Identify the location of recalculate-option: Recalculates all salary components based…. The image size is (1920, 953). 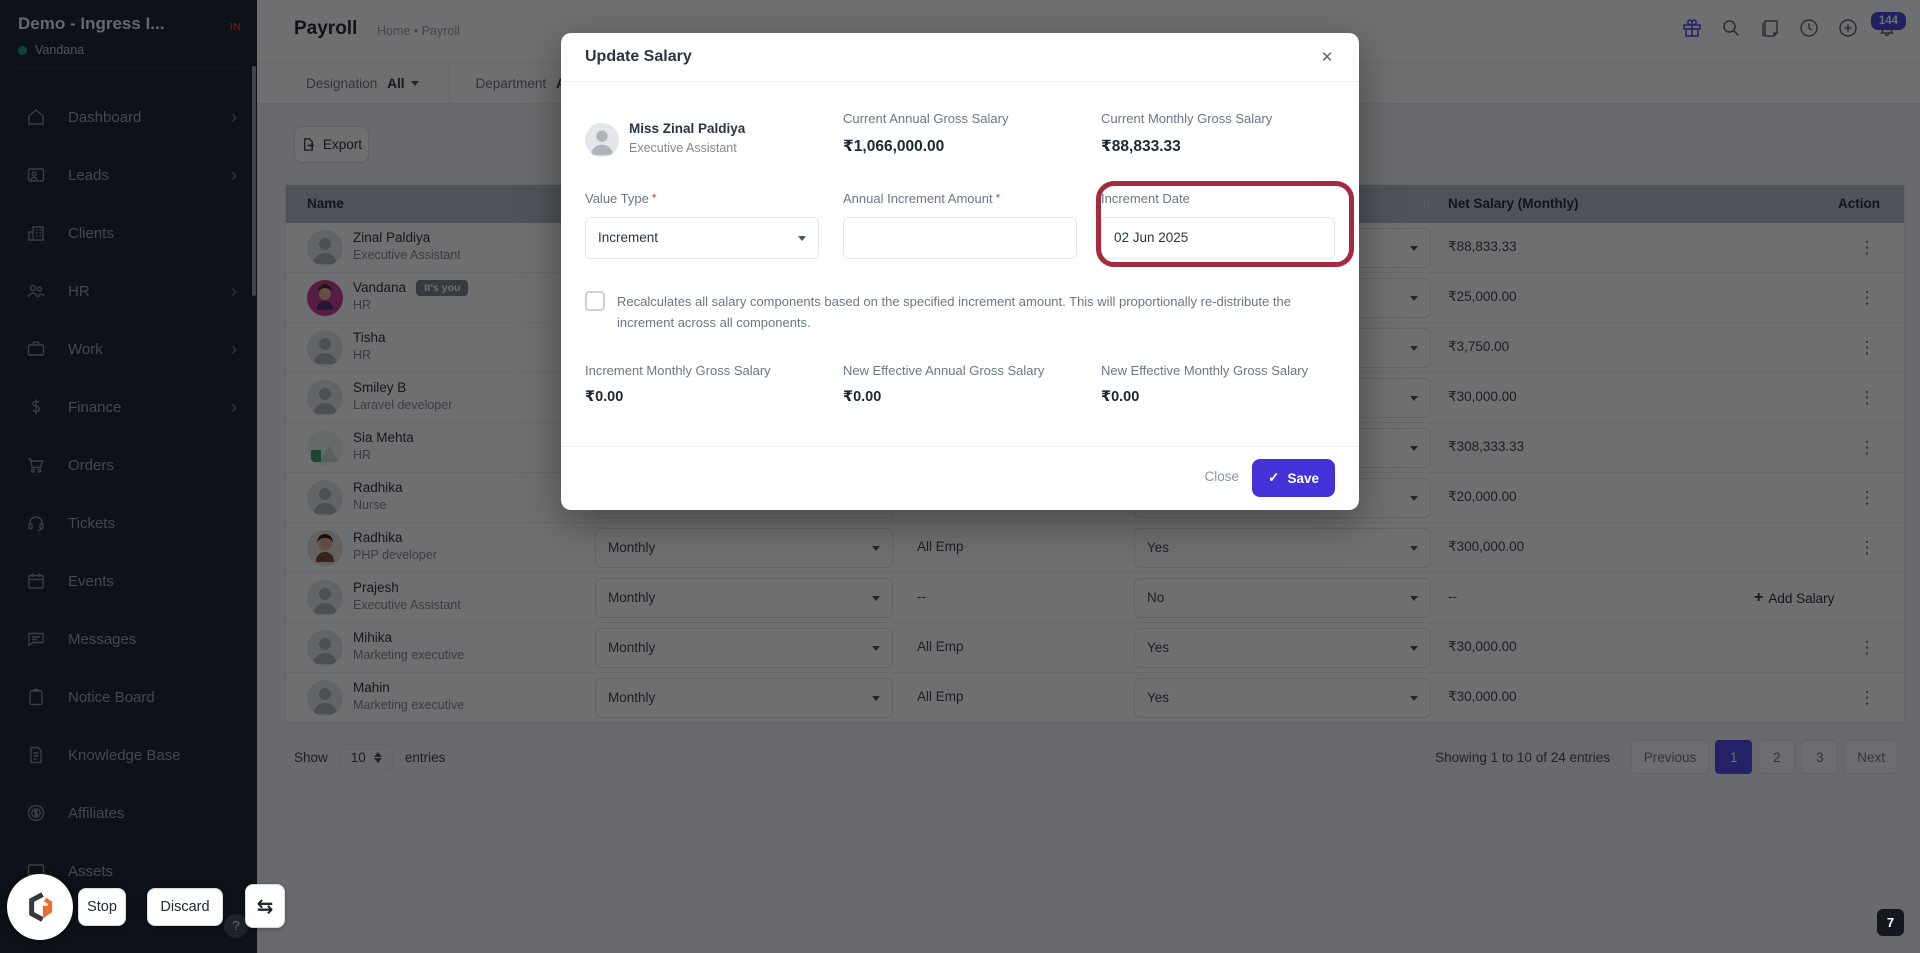
(950, 312).